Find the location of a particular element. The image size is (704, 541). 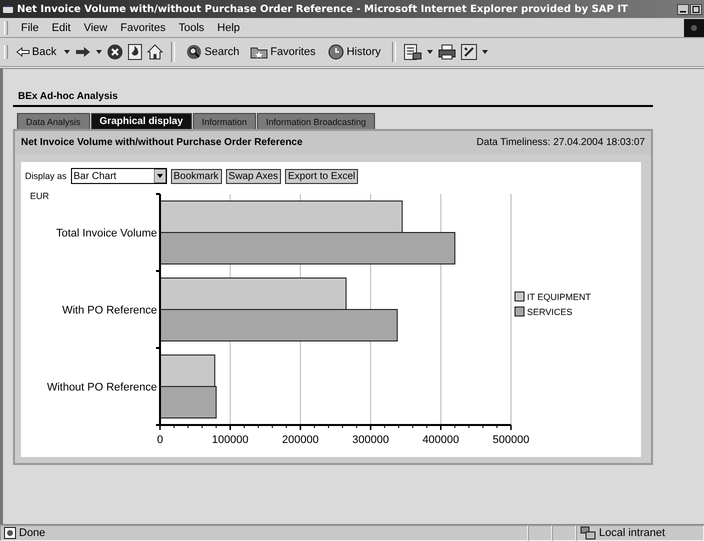

minimize-icon is located at coordinates (683, 9).